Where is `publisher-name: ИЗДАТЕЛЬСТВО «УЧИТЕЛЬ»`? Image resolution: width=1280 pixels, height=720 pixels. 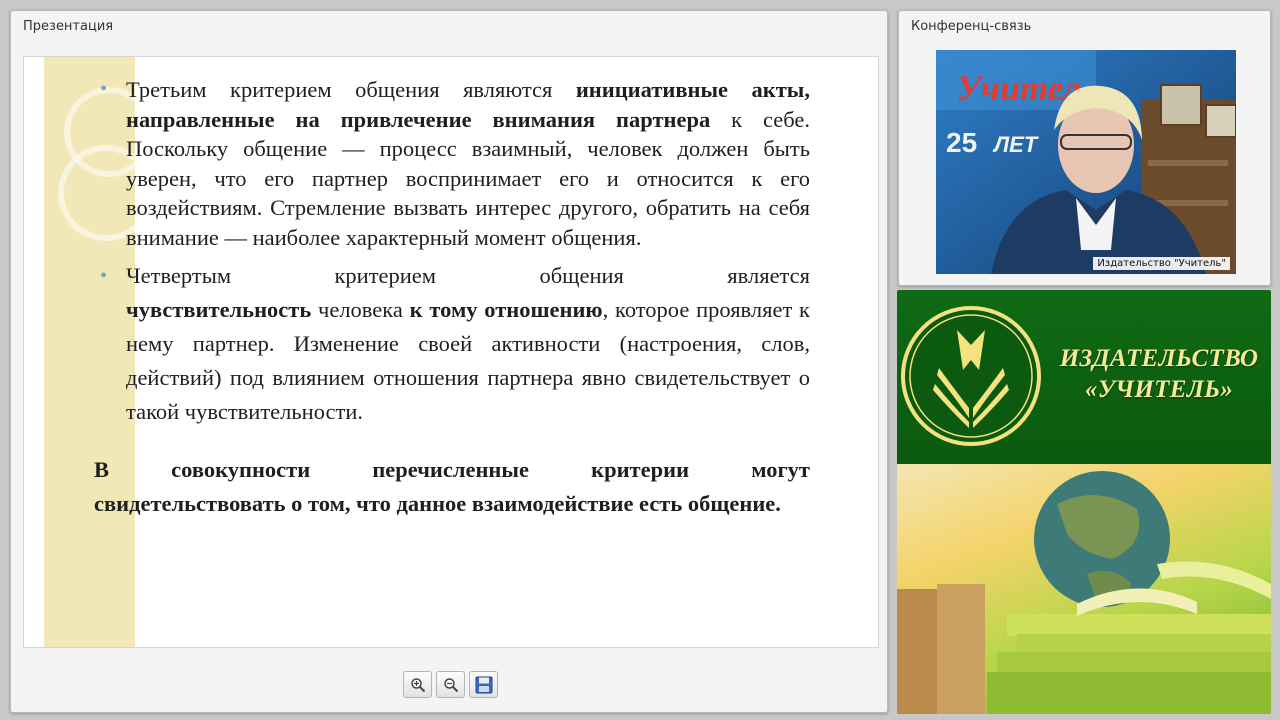 publisher-name: ИЗДАТЕЛЬСТВО «УЧИТЕЛЬ» is located at coordinates (1159, 374).